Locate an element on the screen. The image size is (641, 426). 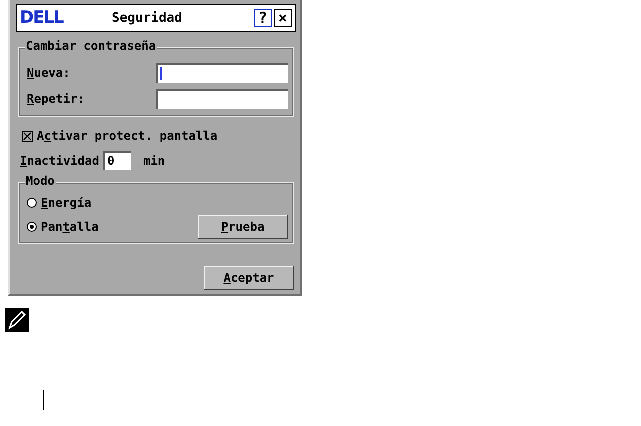
close-button: × is located at coordinates (283, 18).